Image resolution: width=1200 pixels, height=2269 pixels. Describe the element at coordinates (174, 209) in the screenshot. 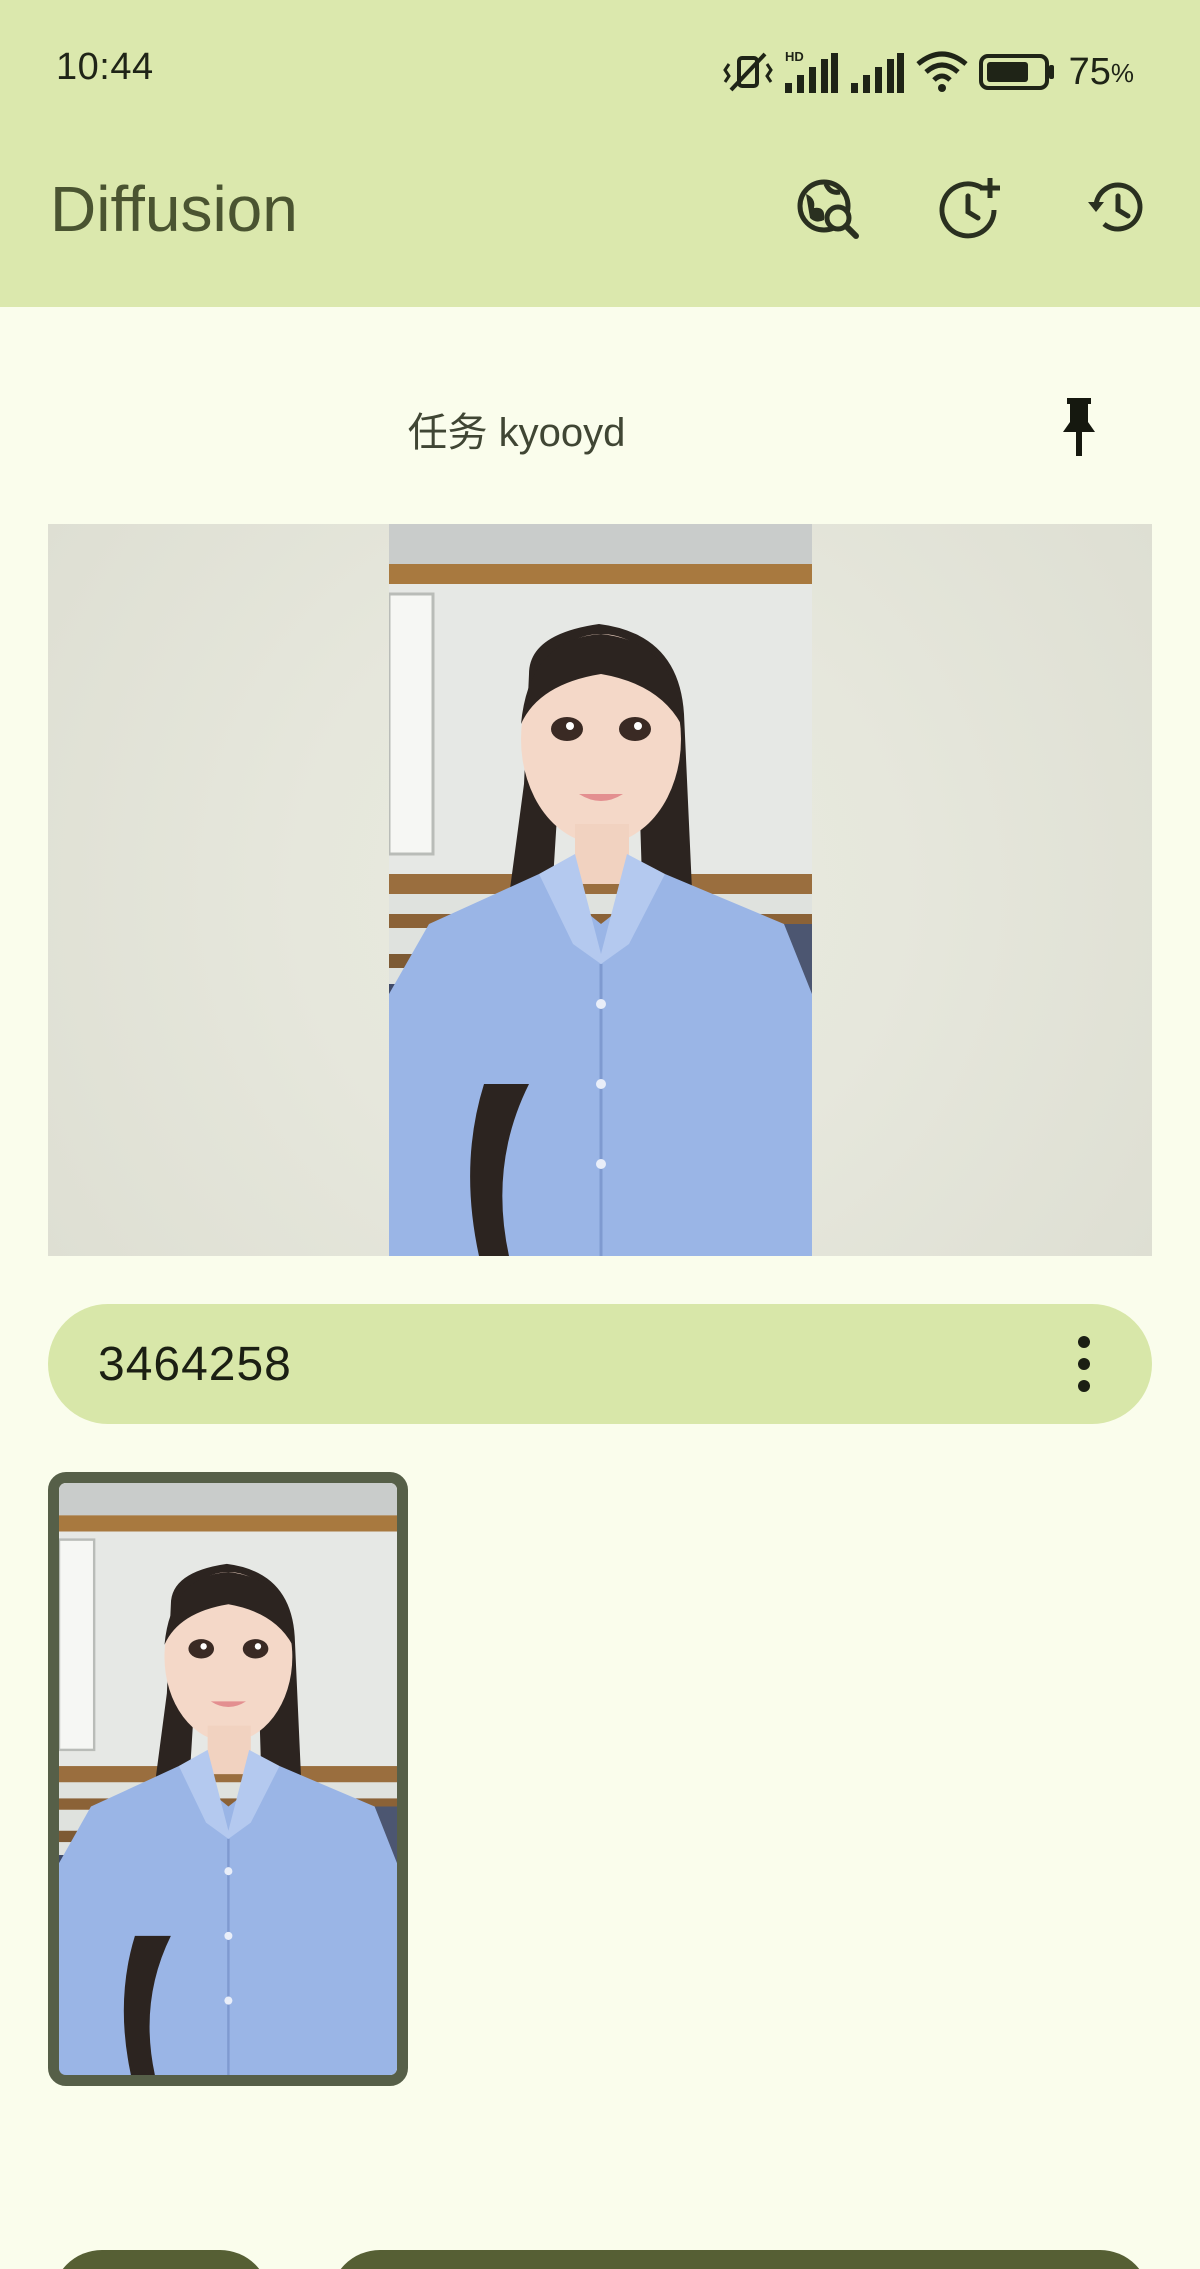

I see `app-title: Diffusion` at that location.